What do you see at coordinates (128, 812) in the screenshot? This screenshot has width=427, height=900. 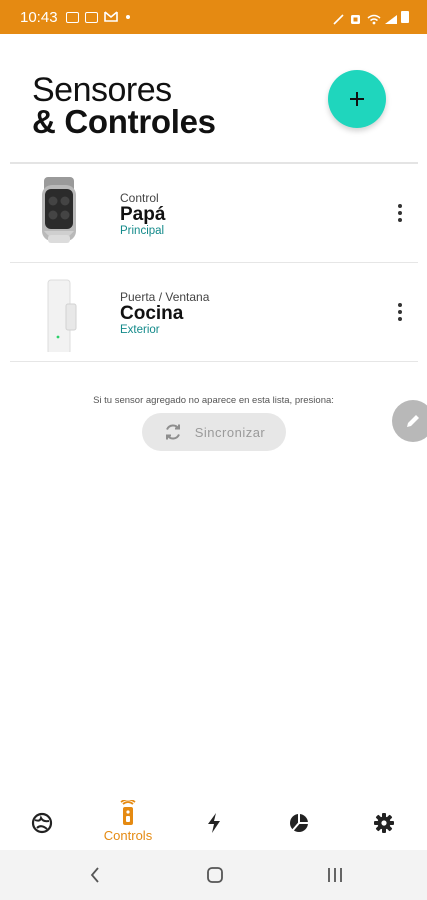 I see `remote-icon` at bounding box center [128, 812].